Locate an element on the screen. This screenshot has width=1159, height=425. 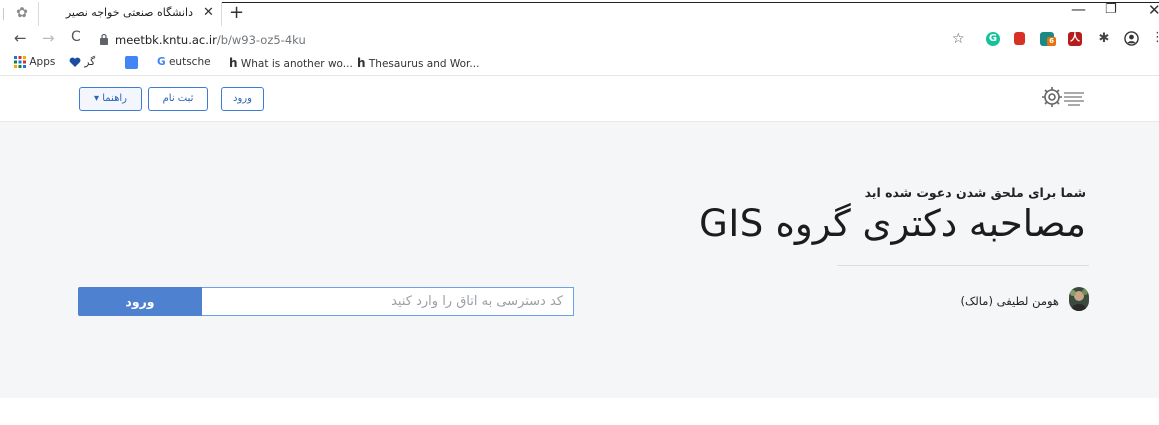
divider is located at coordinates (963, 265).